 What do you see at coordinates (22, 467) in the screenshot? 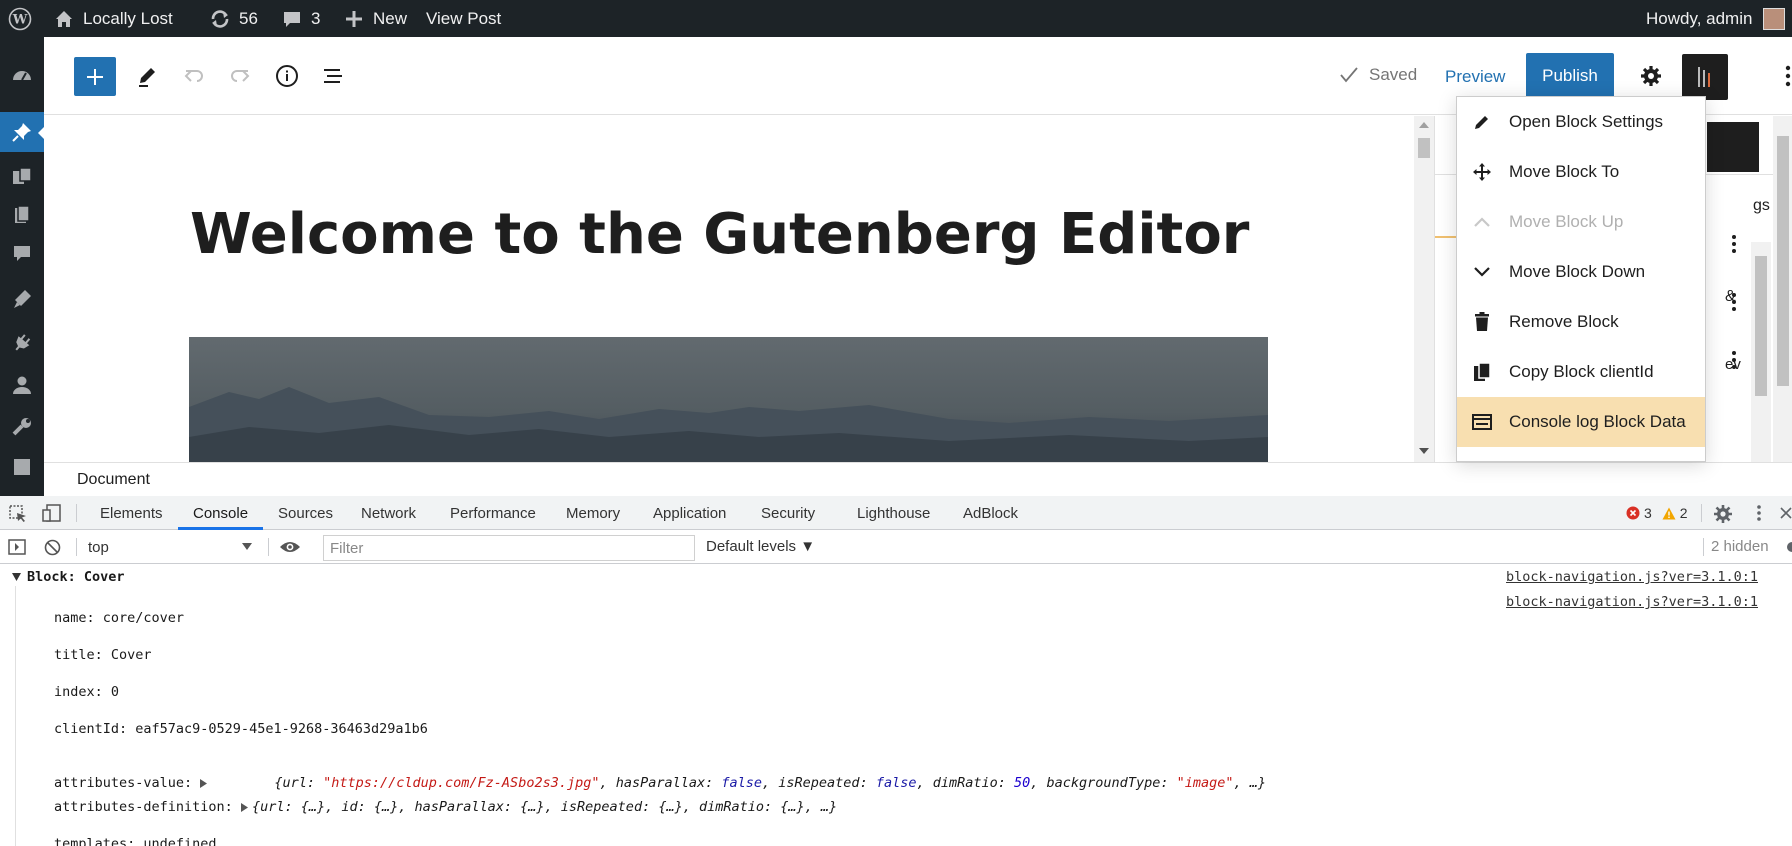
I see `menu-settings` at bounding box center [22, 467].